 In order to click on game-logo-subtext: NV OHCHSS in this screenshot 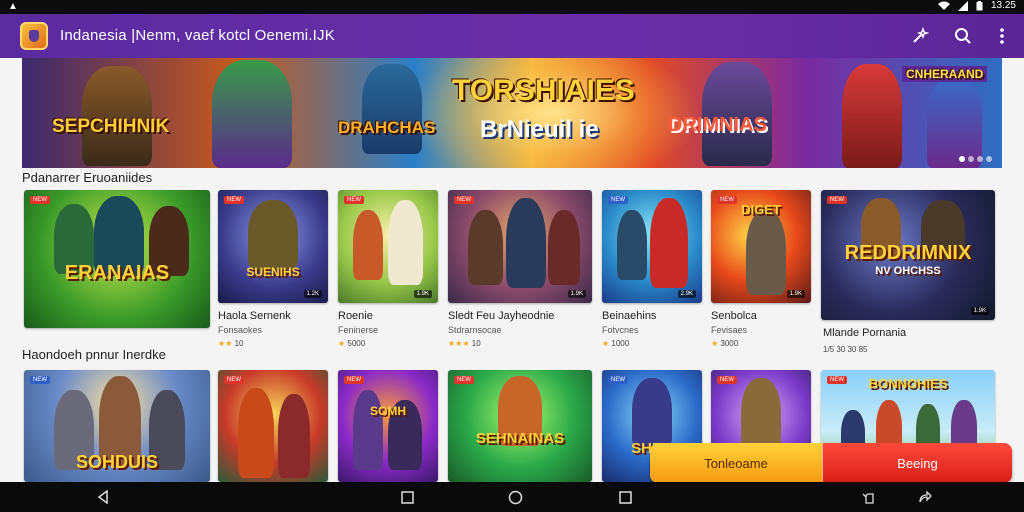, I will do `click(908, 271)`.